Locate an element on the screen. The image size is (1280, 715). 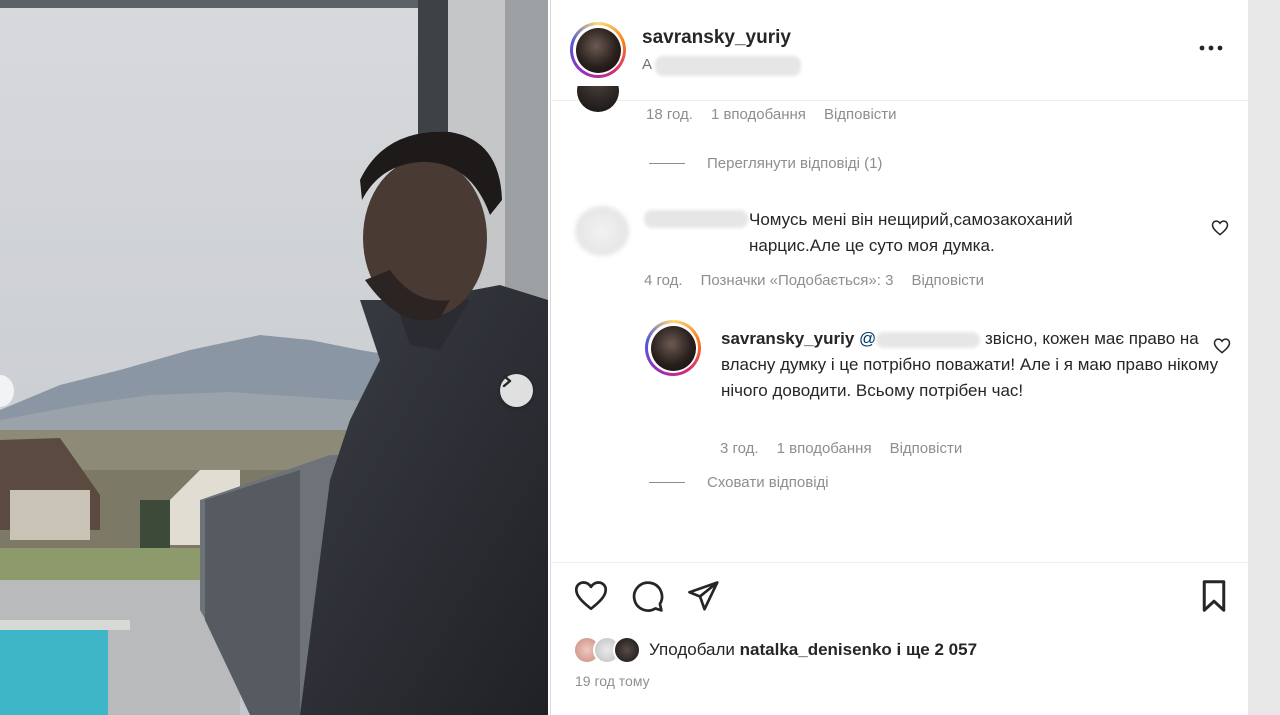
liked-by-username: natalka_denisenko is located at coordinates (816, 649).